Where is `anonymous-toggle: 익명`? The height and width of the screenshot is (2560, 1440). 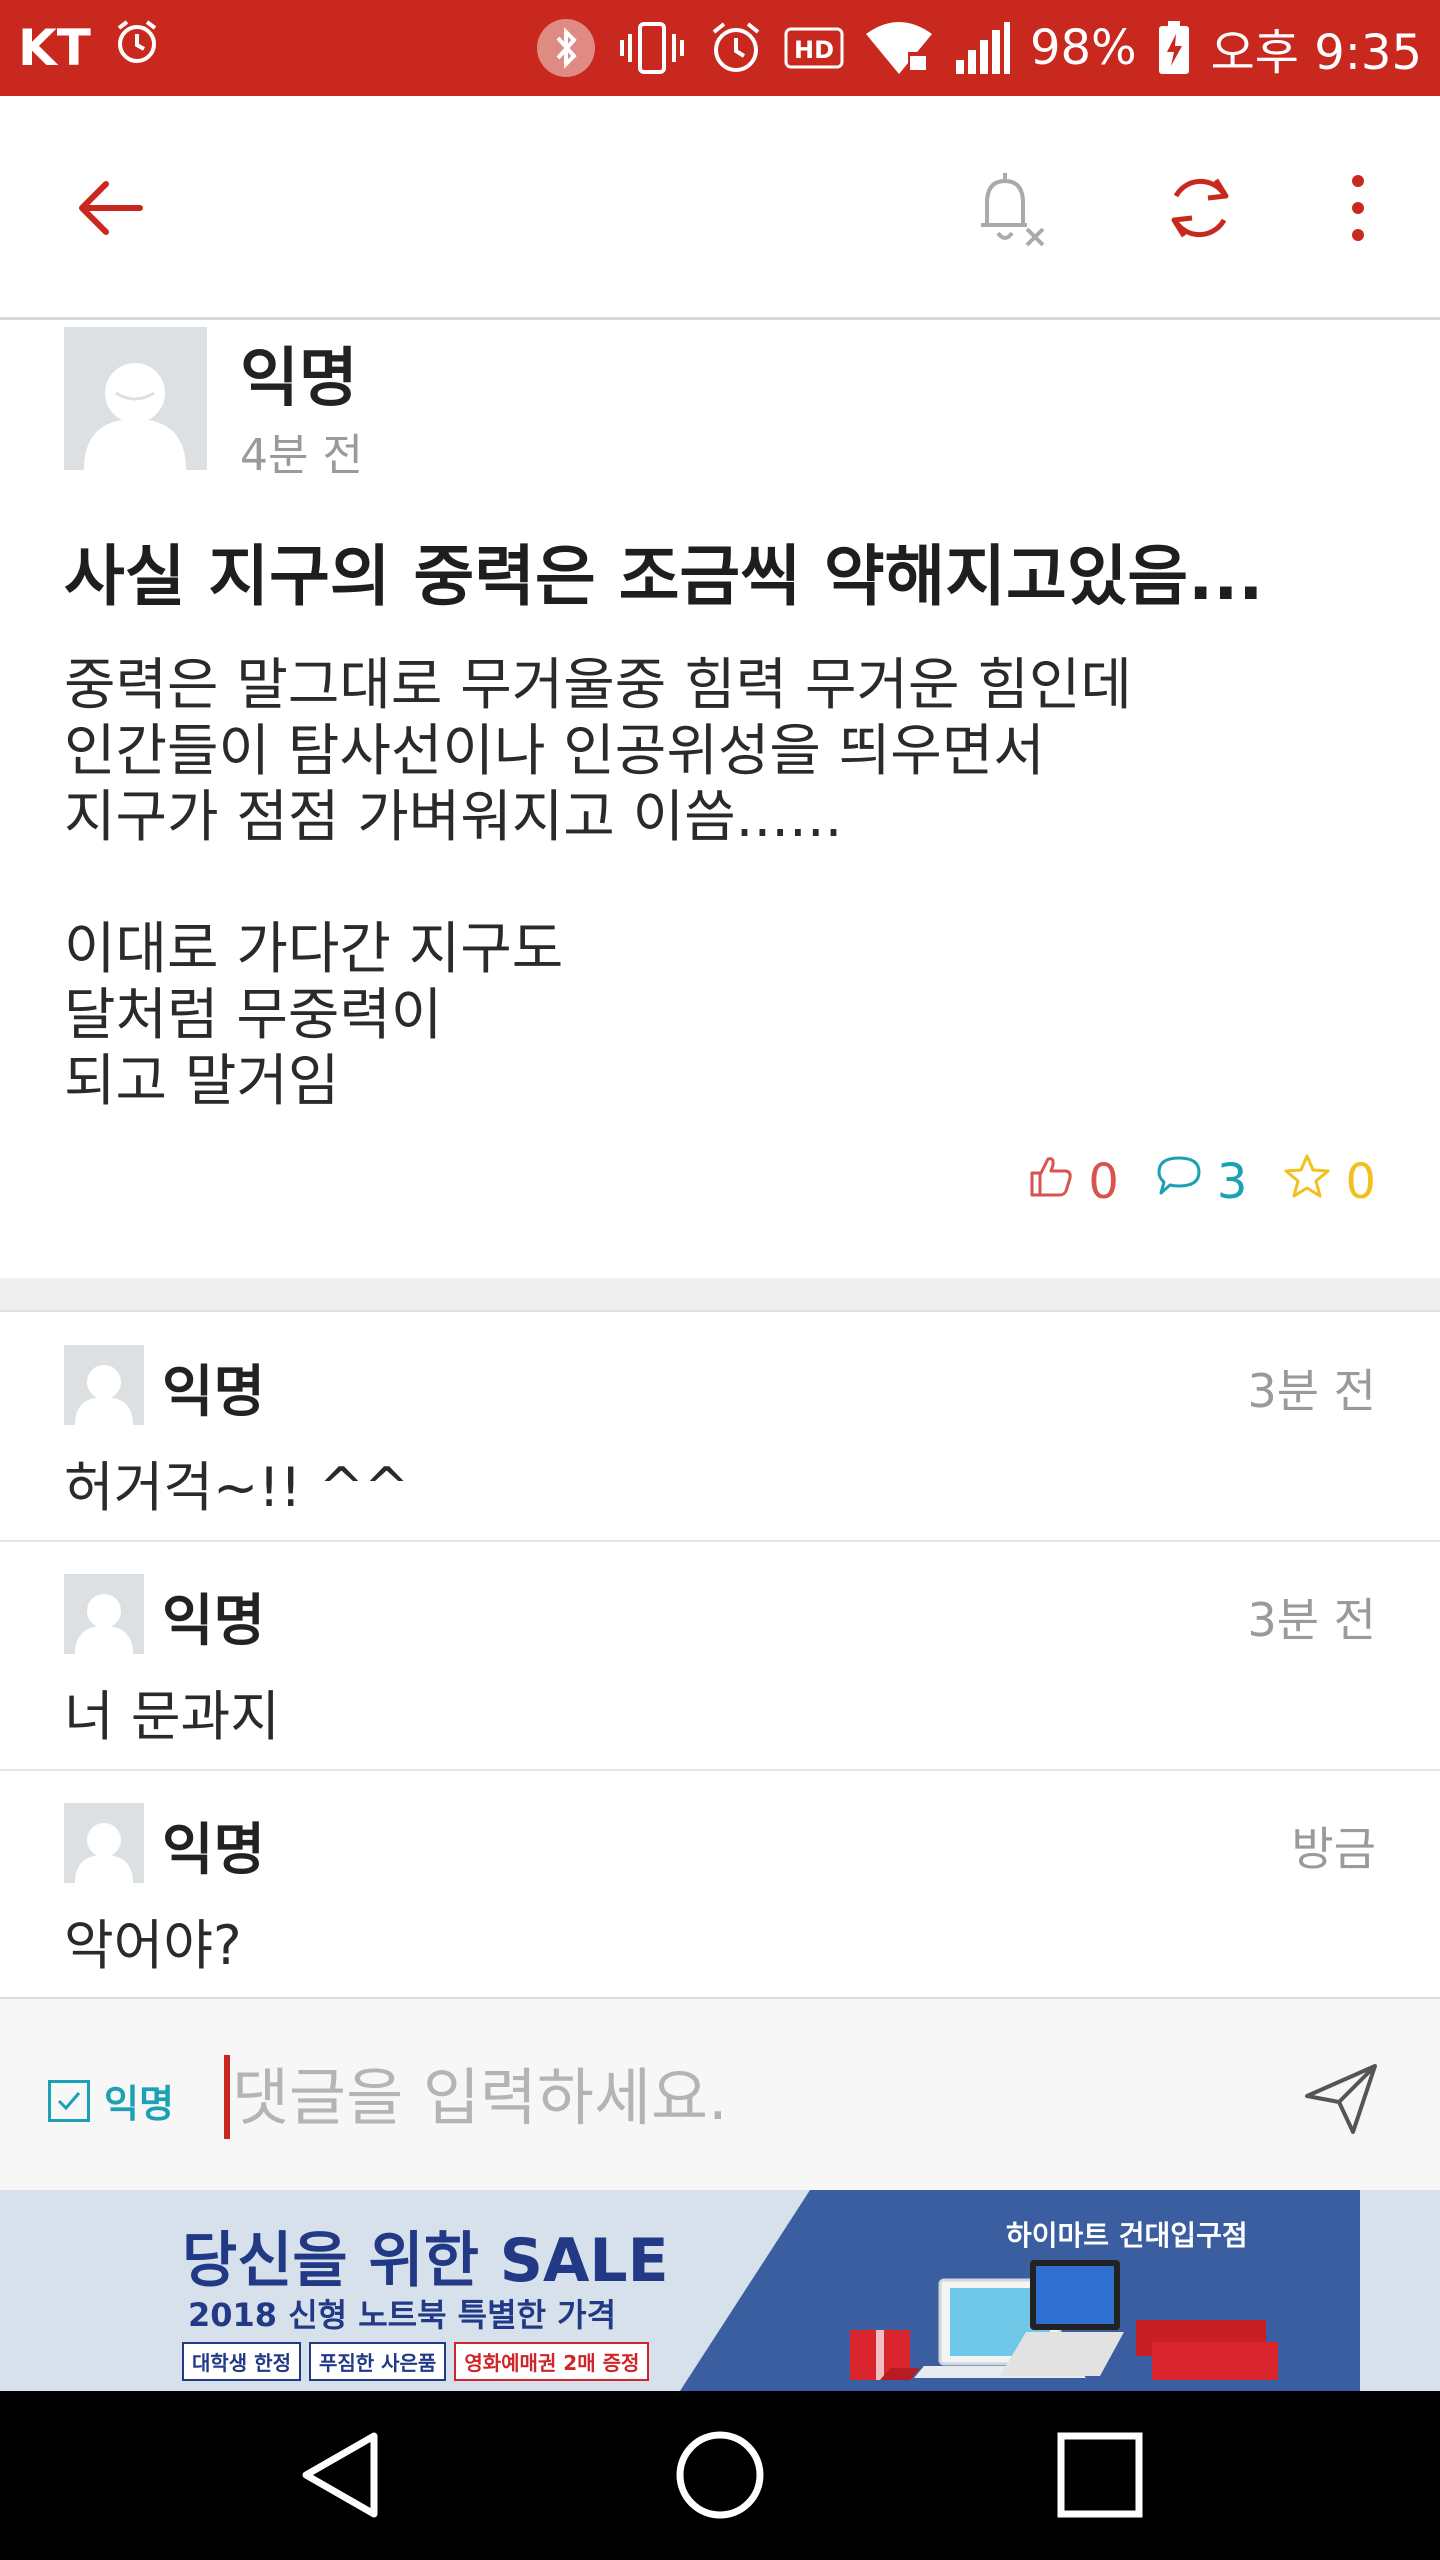
anonymous-toggle: 익명 is located at coordinates (111, 2100).